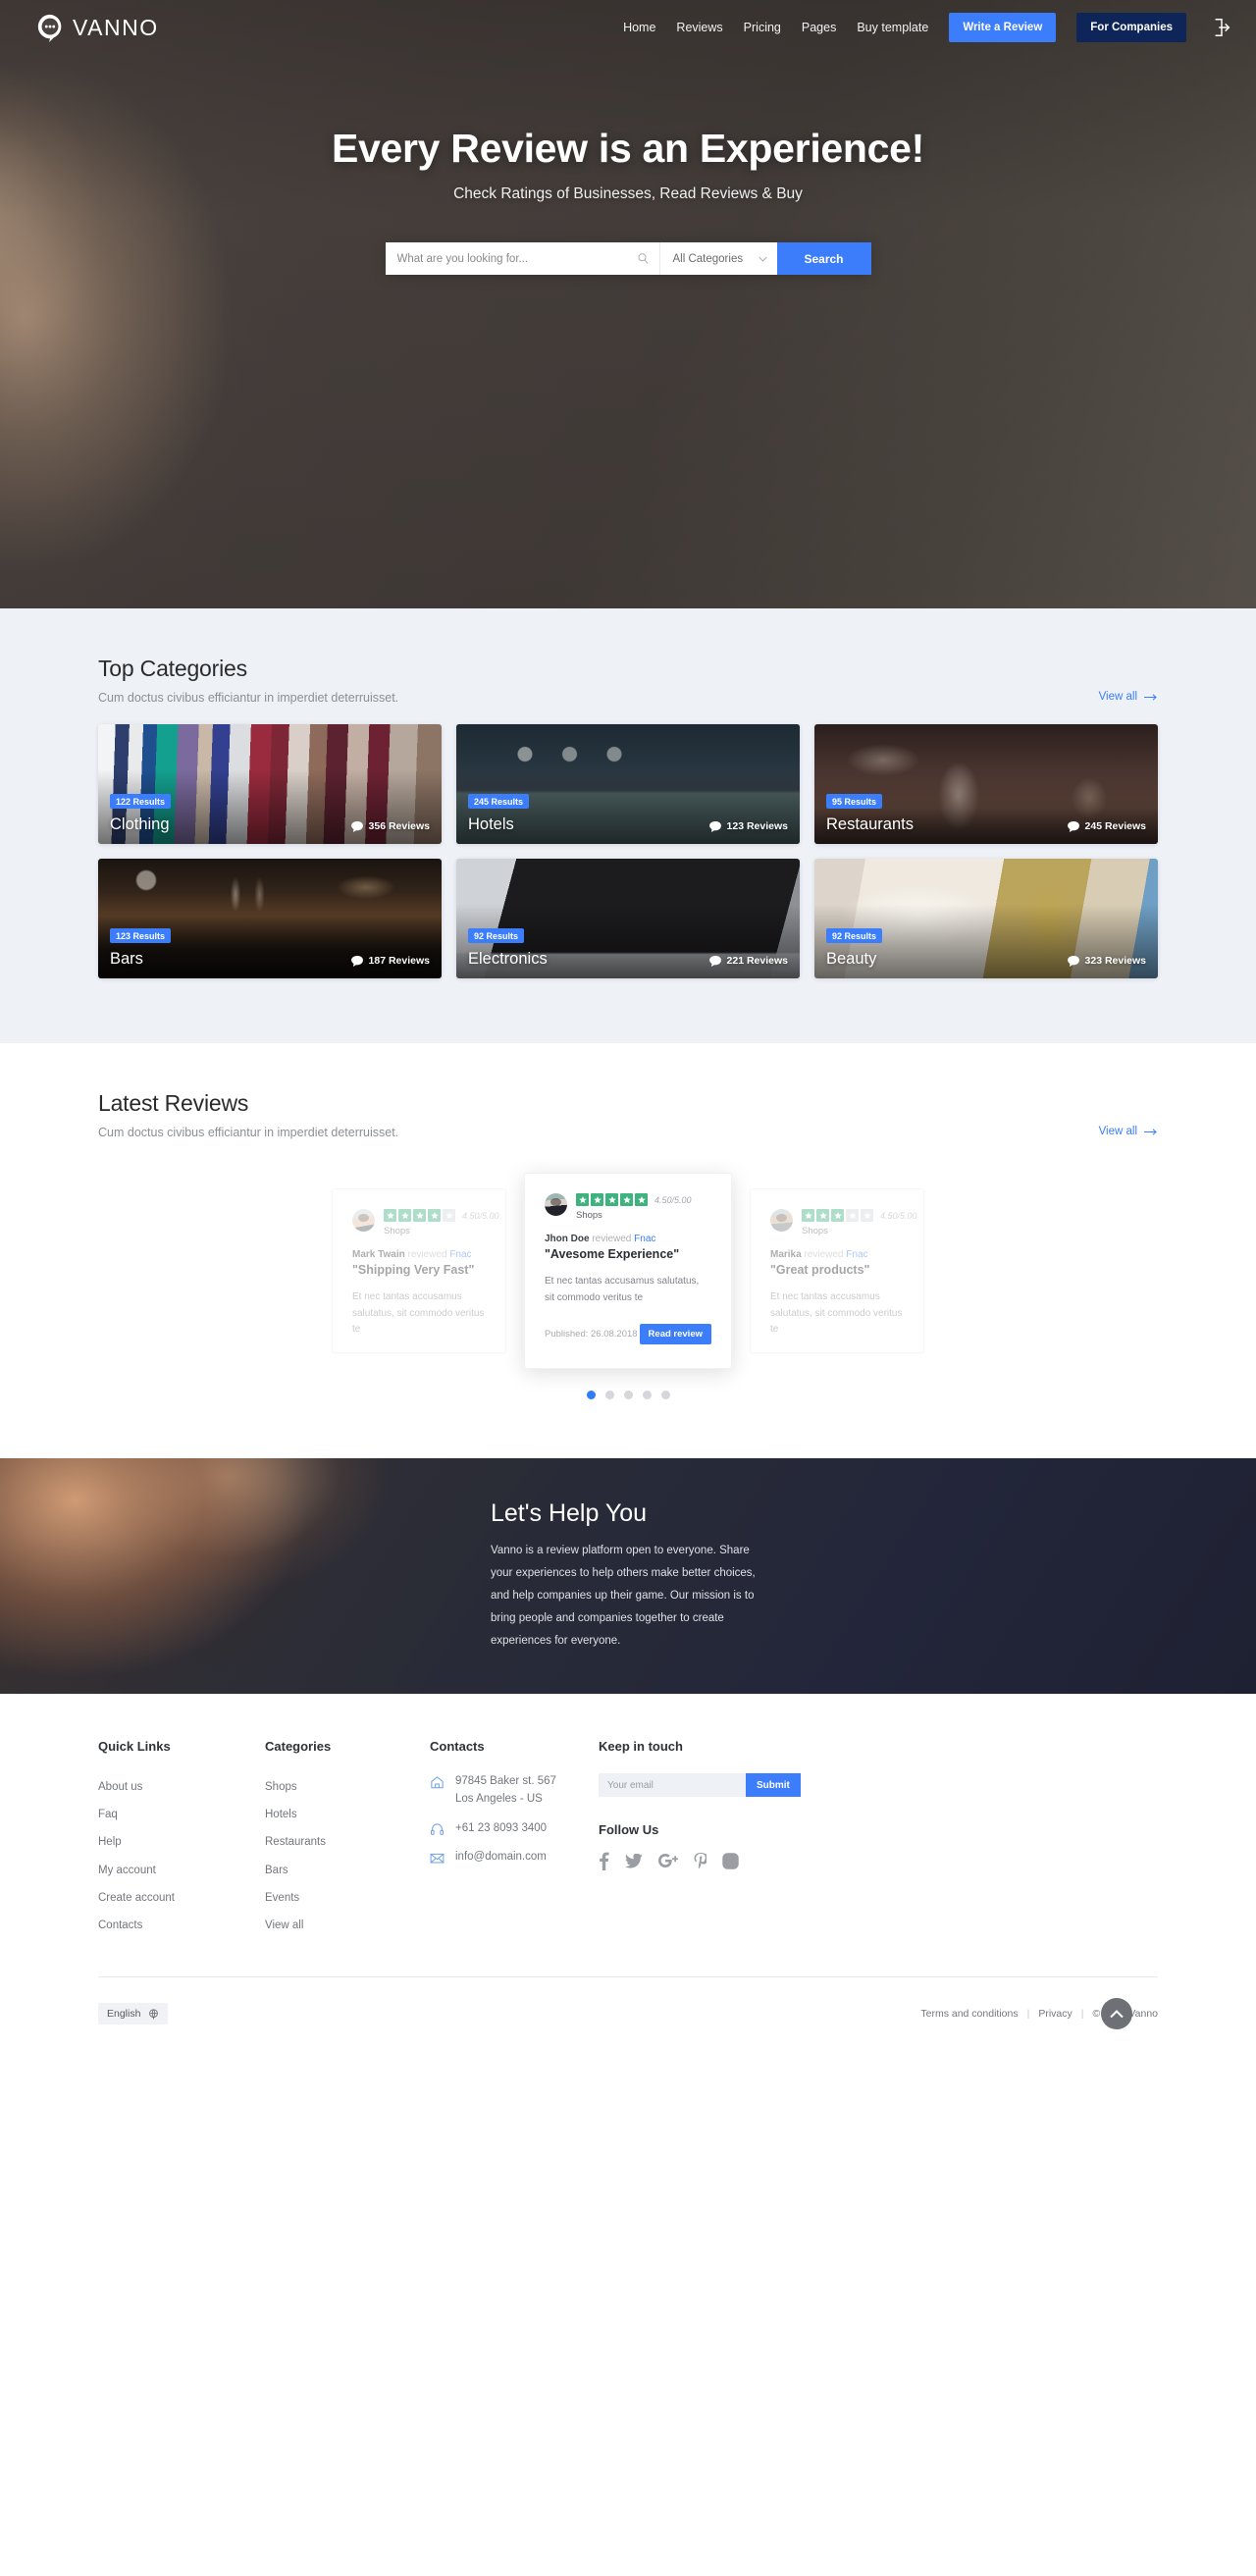 Image resolution: width=1256 pixels, height=2576 pixels. What do you see at coordinates (639, 27) in the screenshot?
I see `nav-item-home: Home` at bounding box center [639, 27].